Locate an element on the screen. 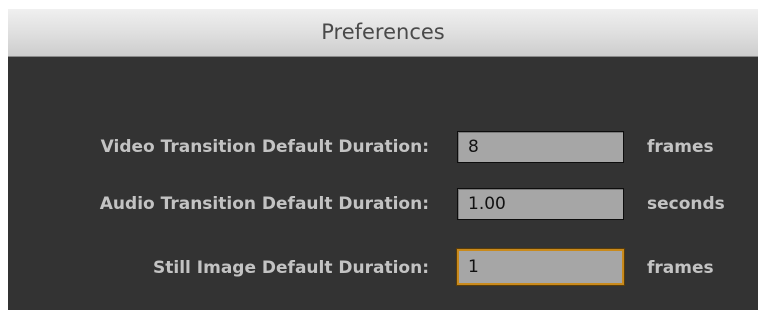 The width and height of the screenshot is (760, 310). dialog-title: Preferences is located at coordinates (383, 32).